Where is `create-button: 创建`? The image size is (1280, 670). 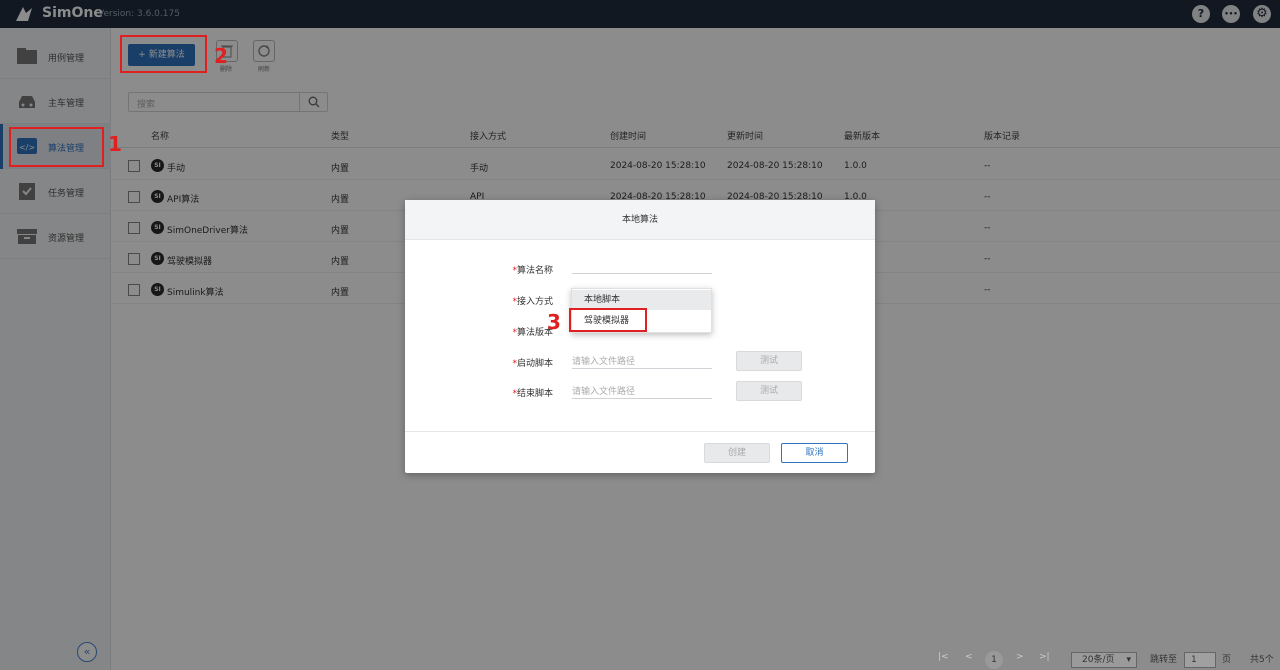 create-button: 创建 is located at coordinates (737, 453).